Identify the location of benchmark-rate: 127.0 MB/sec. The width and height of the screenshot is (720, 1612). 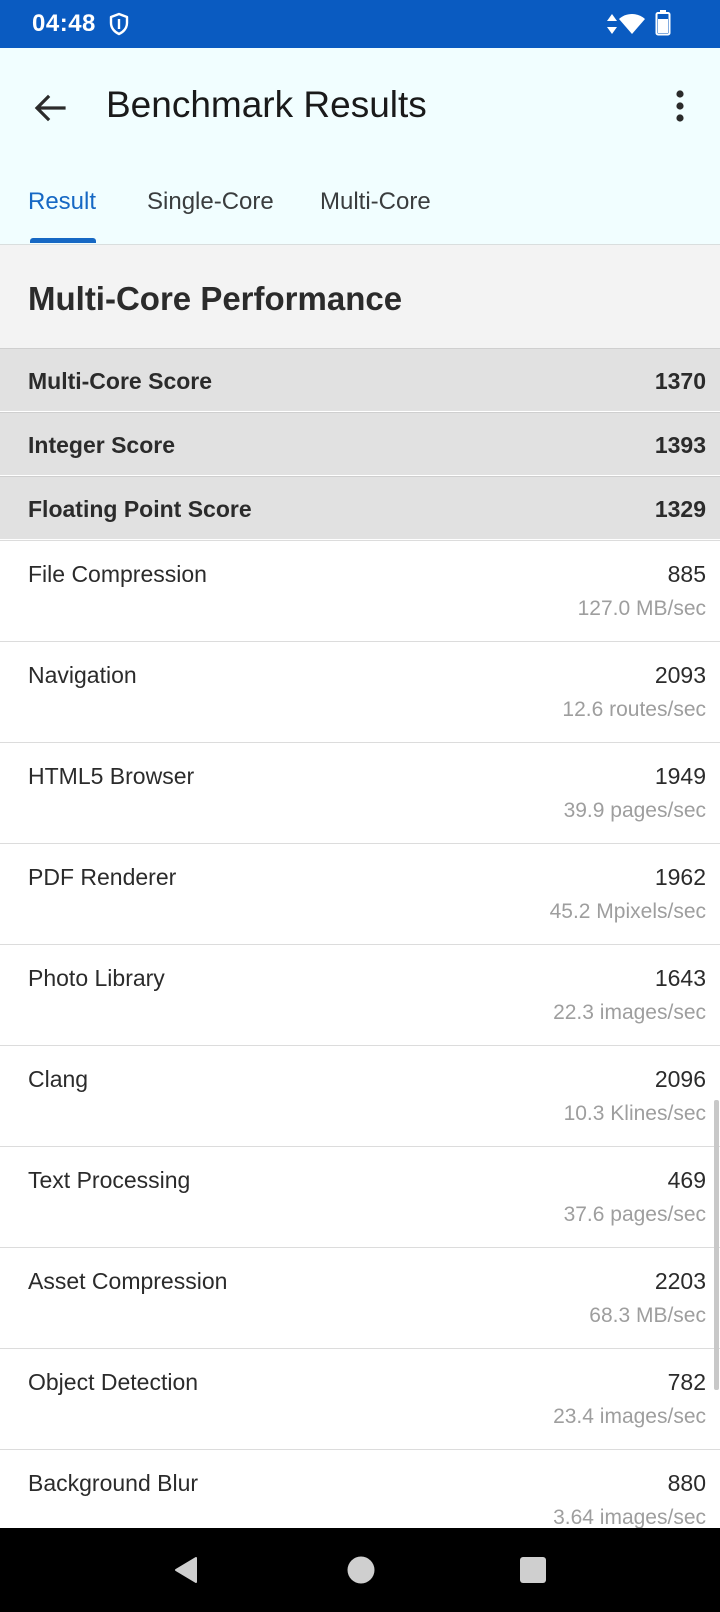
(641, 608).